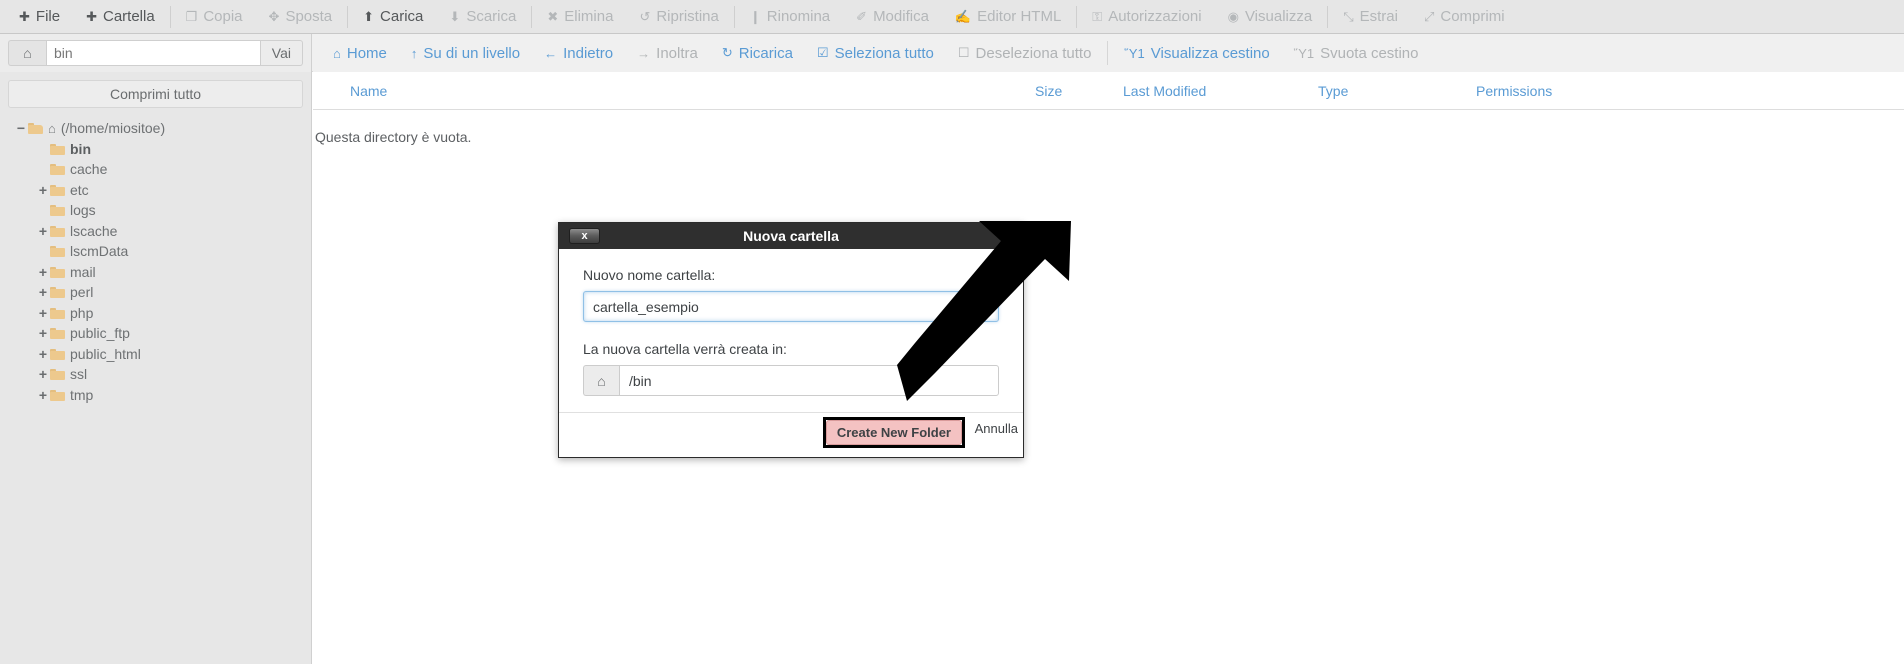  Describe the element at coordinates (274, 16) in the screenshot. I see `move-icon: ✥` at that location.